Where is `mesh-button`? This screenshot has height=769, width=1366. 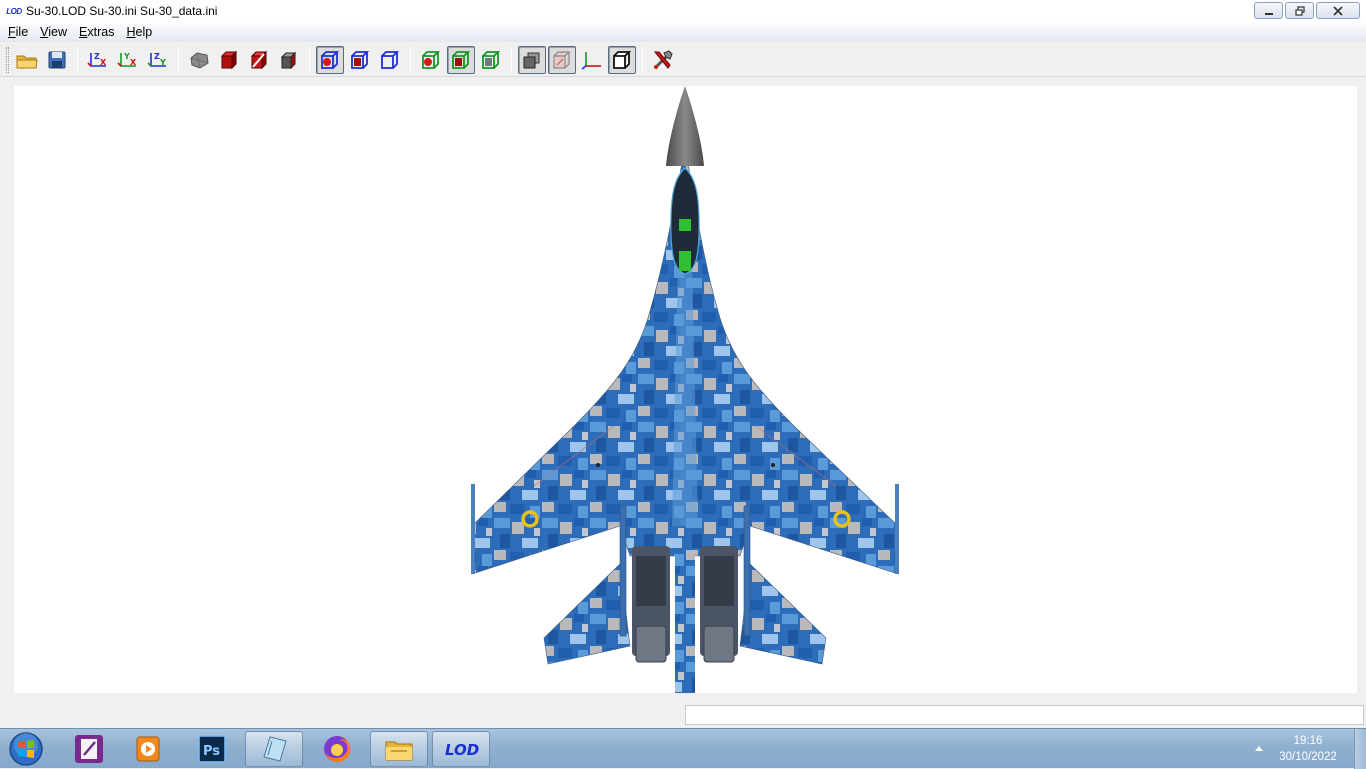 mesh-button is located at coordinates (199, 60).